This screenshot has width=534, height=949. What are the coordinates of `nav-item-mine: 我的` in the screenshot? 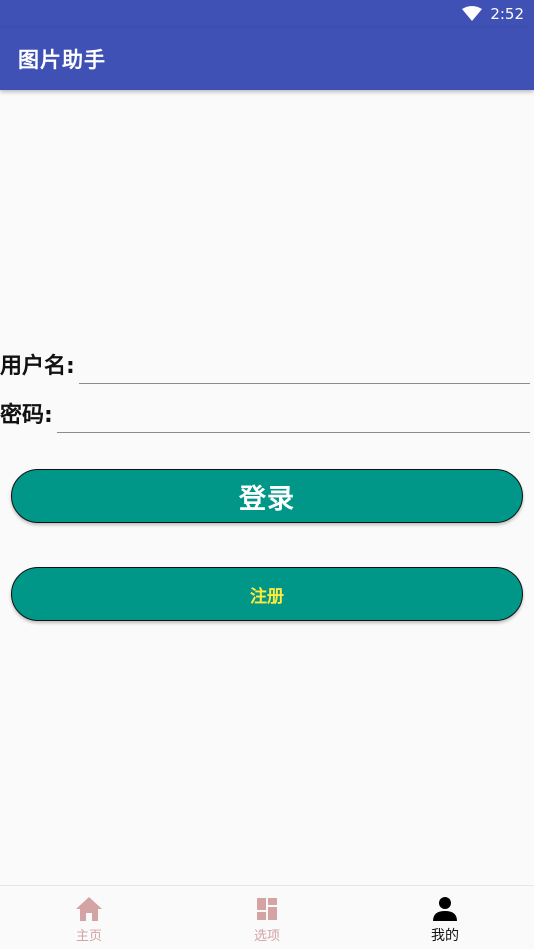 It's located at (445, 917).